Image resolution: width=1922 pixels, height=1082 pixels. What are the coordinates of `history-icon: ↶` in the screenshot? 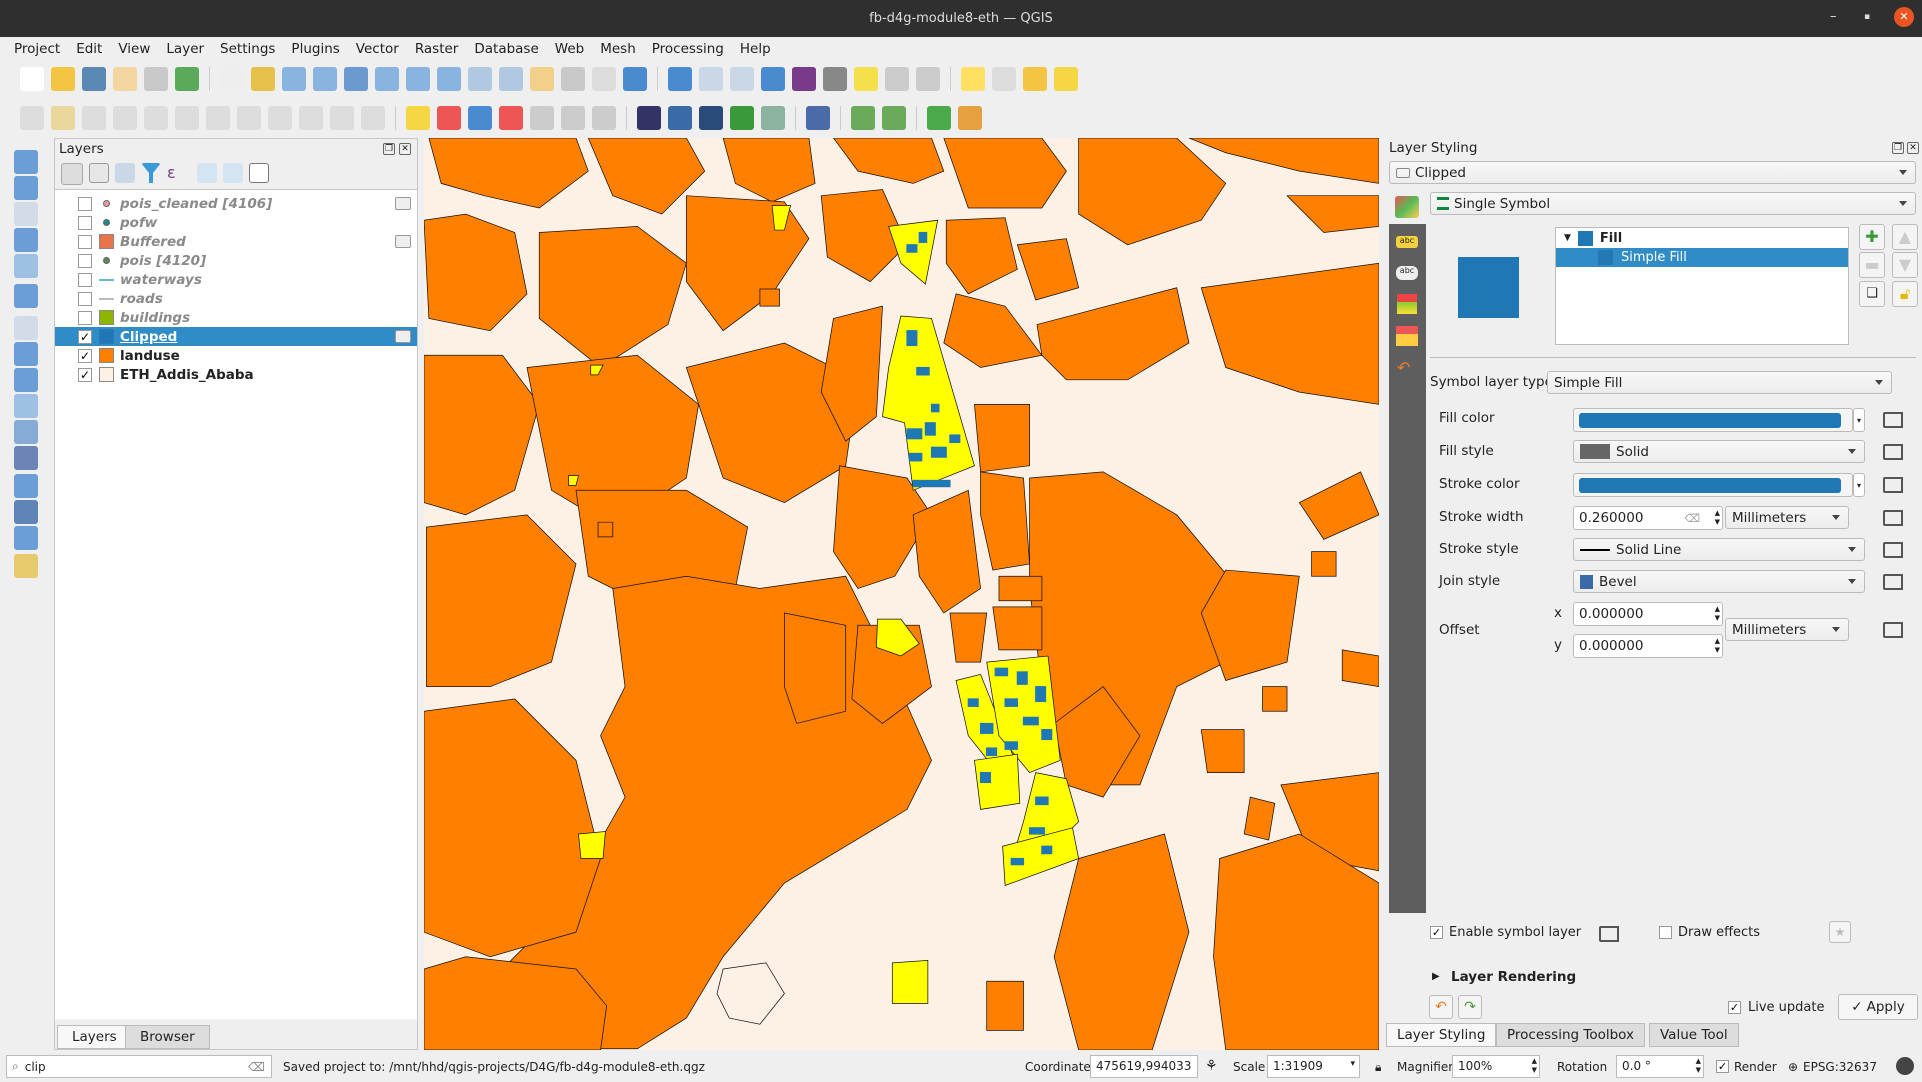 It's located at (1407, 367).